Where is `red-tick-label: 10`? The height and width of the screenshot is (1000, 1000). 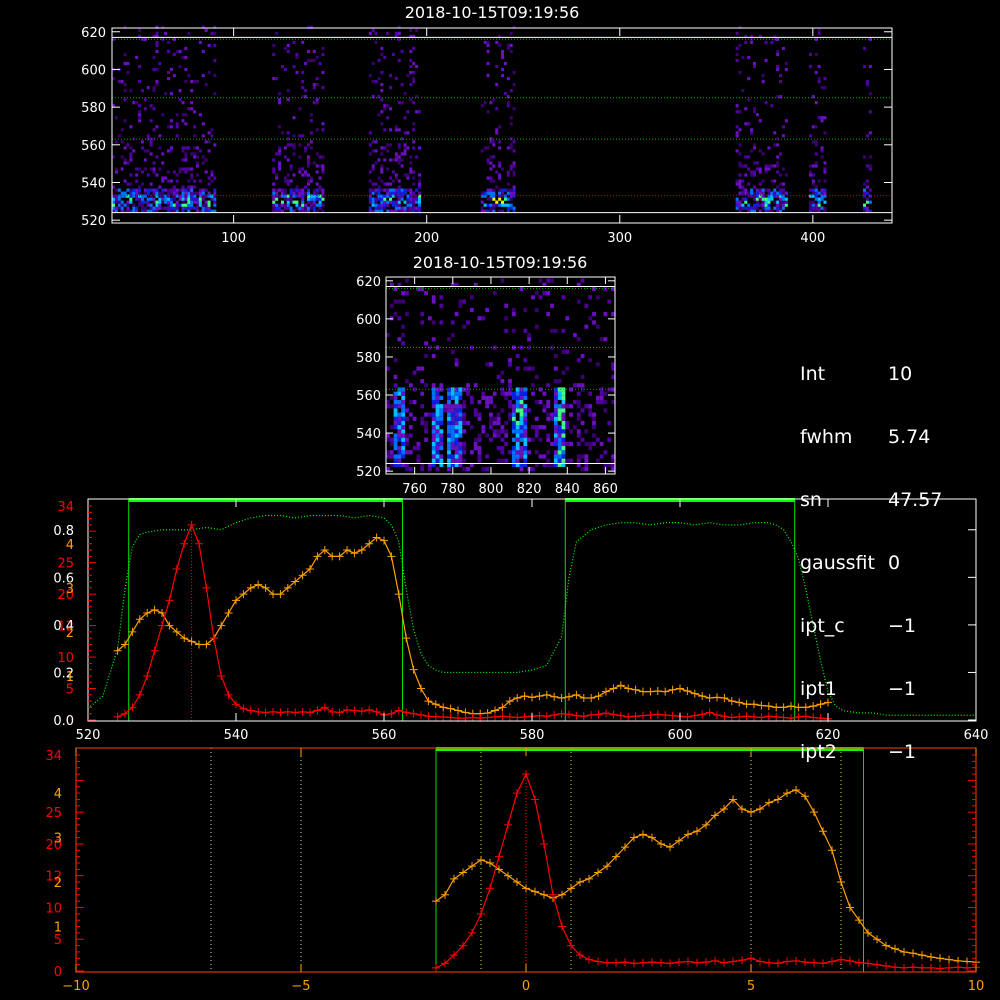
red-tick-label: 10 is located at coordinates (53, 908).